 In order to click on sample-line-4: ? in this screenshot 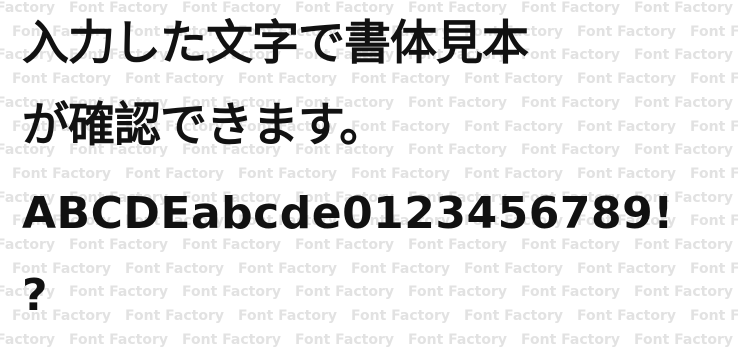, I will do `click(35, 295)`.